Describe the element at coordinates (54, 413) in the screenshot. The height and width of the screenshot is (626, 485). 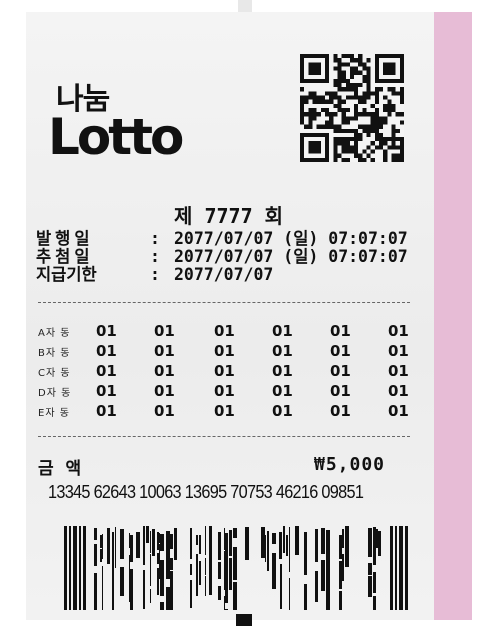
I see `game-label: E자 동` at that location.